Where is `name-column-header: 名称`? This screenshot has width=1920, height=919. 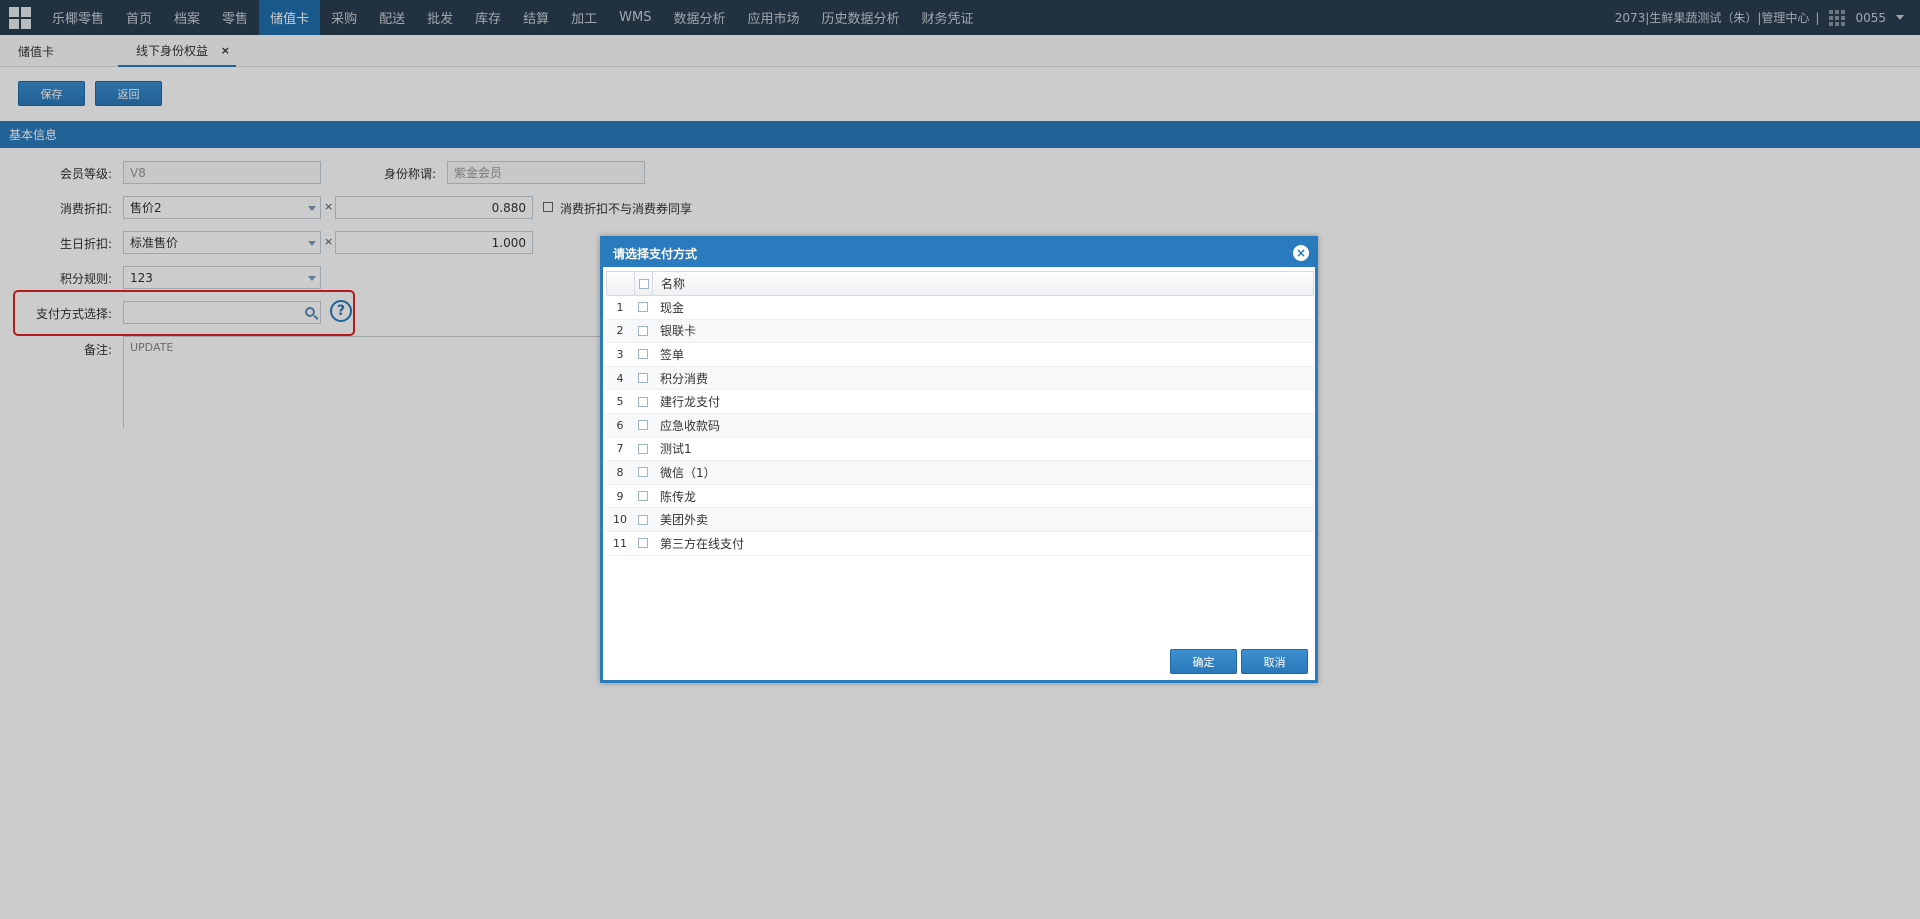
name-column-header: 名称 is located at coordinates (673, 284).